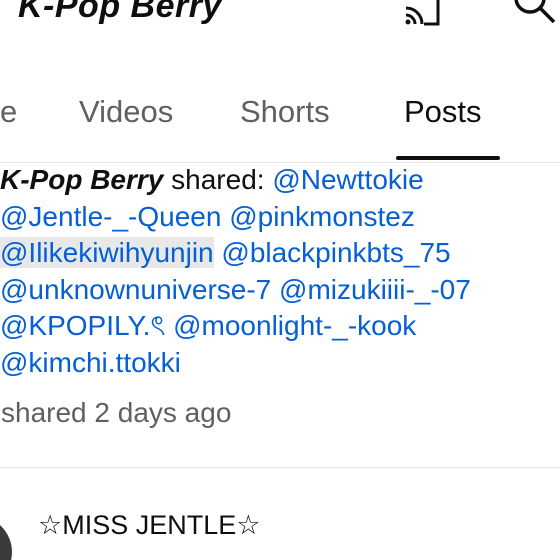 Image resolution: width=560 pixels, height=560 pixels. What do you see at coordinates (294, 325) in the screenshot?
I see `mention-link: @moonlight-_-kook` at bounding box center [294, 325].